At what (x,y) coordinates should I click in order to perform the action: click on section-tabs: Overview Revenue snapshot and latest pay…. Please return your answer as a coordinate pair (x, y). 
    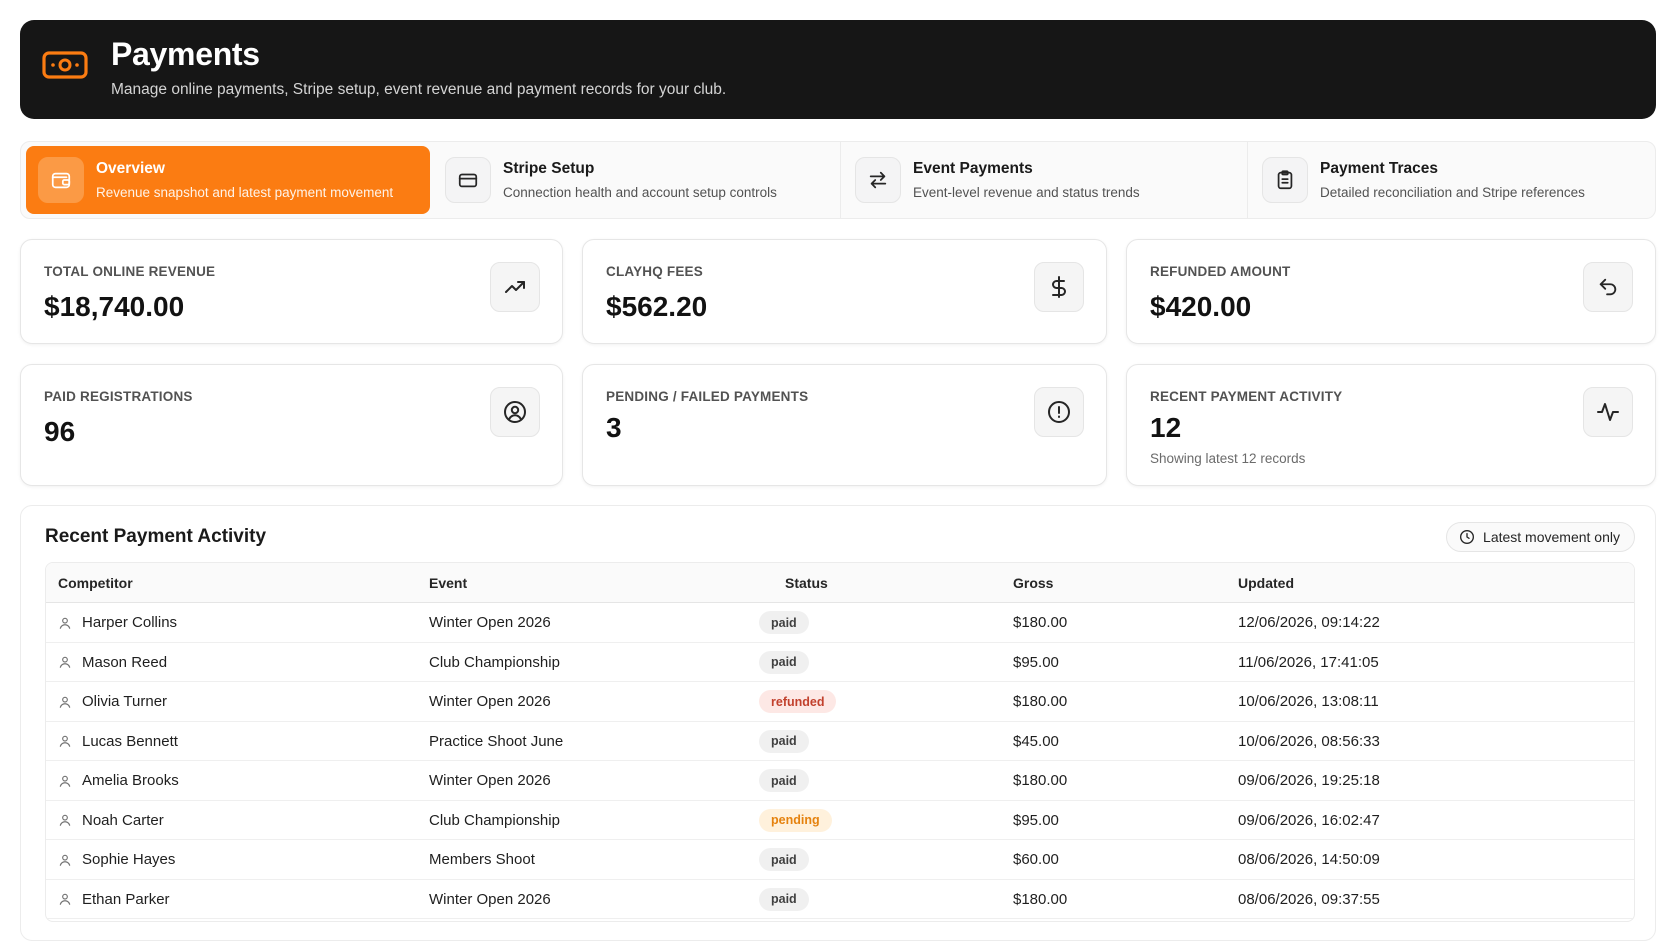
    Looking at the image, I should click on (838, 180).